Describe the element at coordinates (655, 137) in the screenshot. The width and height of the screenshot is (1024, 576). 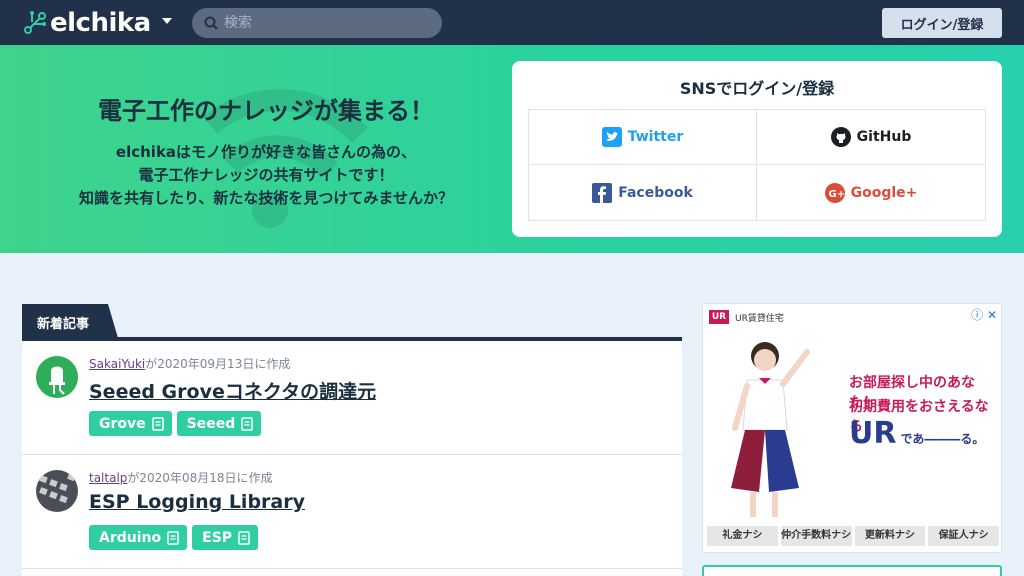
I see `twitter-label: Twitter` at that location.